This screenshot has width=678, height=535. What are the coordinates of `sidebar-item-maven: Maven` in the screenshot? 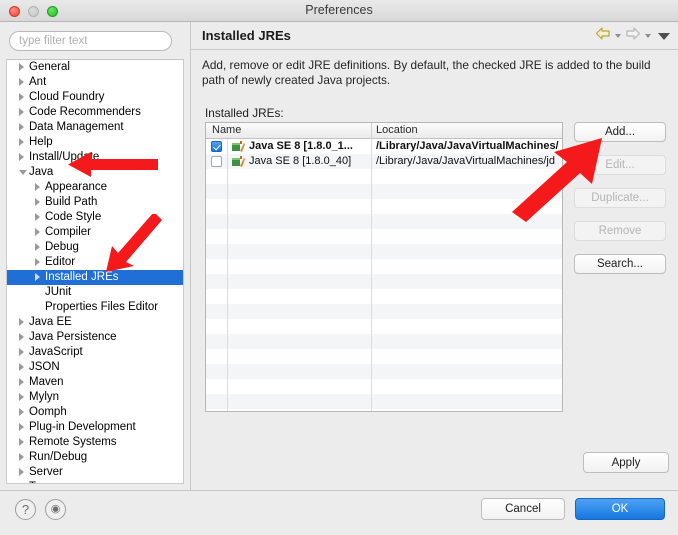 It's located at (95, 382).